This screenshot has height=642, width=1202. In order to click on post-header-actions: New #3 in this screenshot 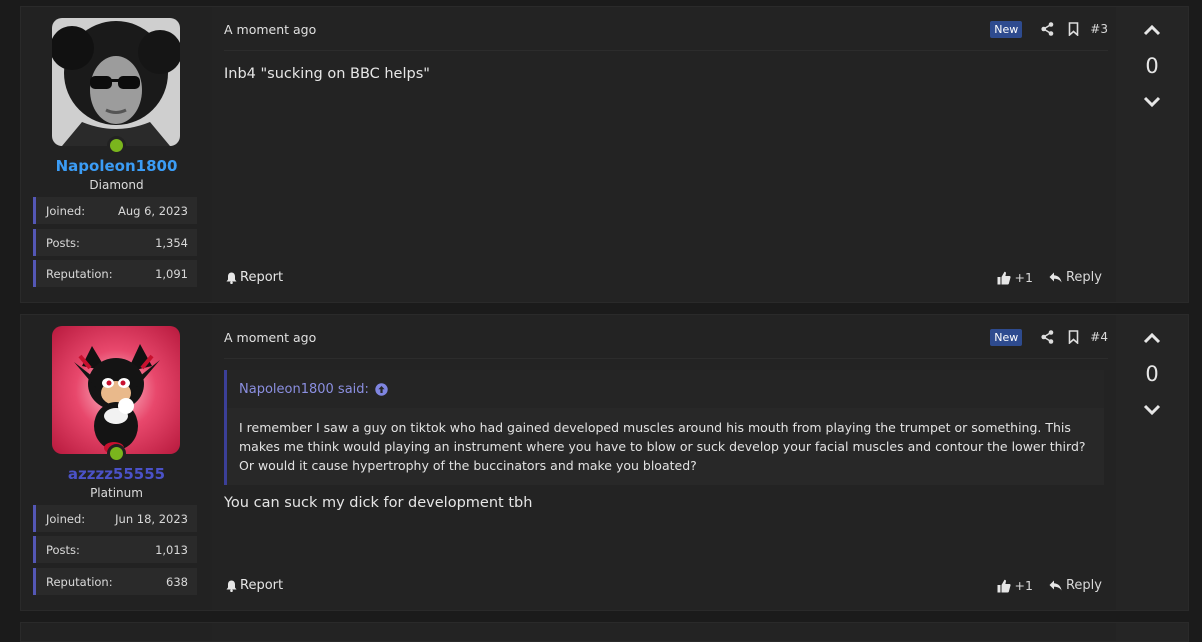, I will do `click(1049, 29)`.